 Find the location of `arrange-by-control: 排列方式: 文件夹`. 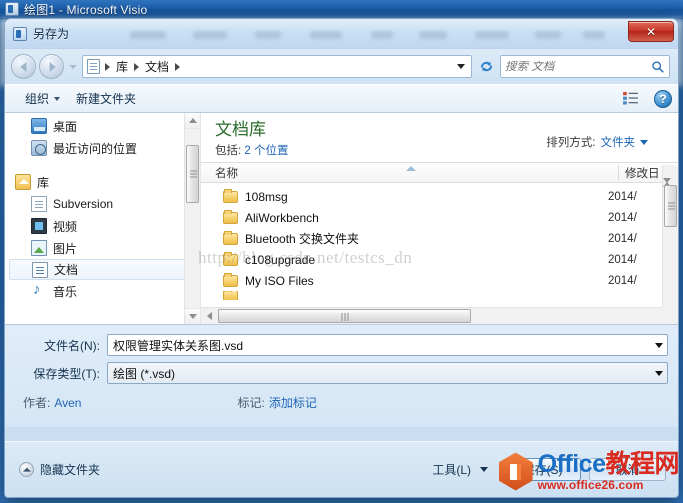

arrange-by-control: 排列方式: 文件夹 is located at coordinates (606, 135).